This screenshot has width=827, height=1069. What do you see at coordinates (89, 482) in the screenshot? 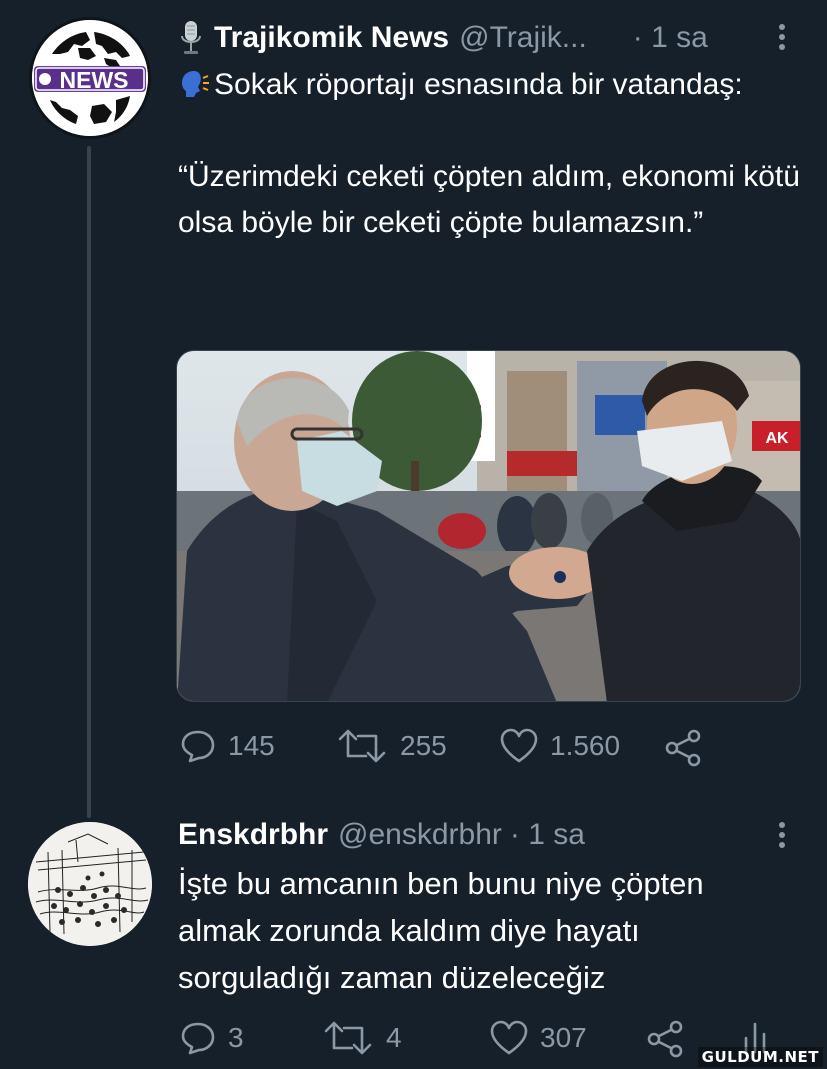
I see `thread-connector` at bounding box center [89, 482].